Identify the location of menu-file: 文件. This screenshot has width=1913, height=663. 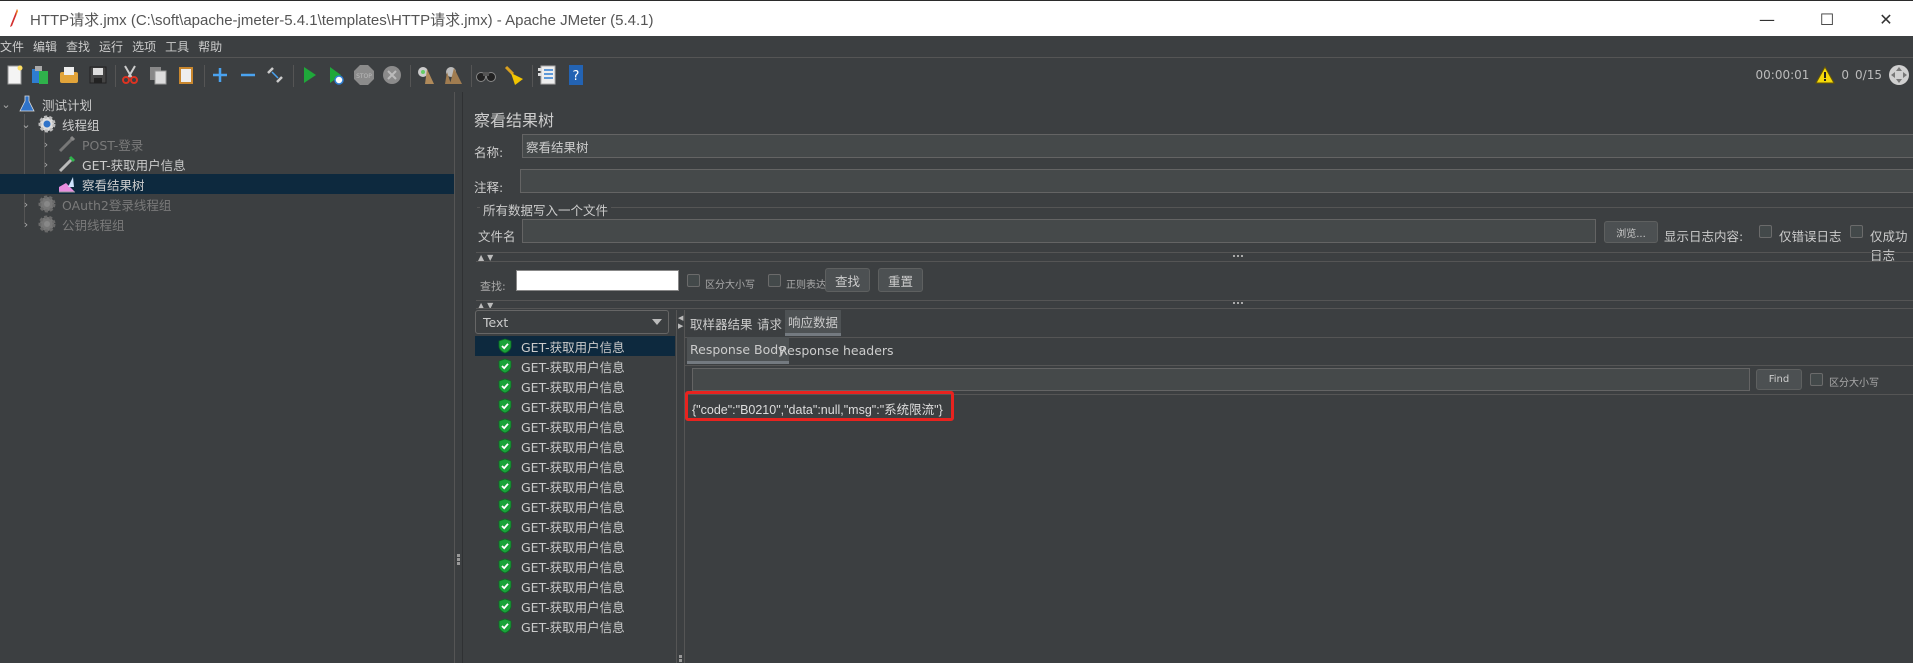
(14, 46).